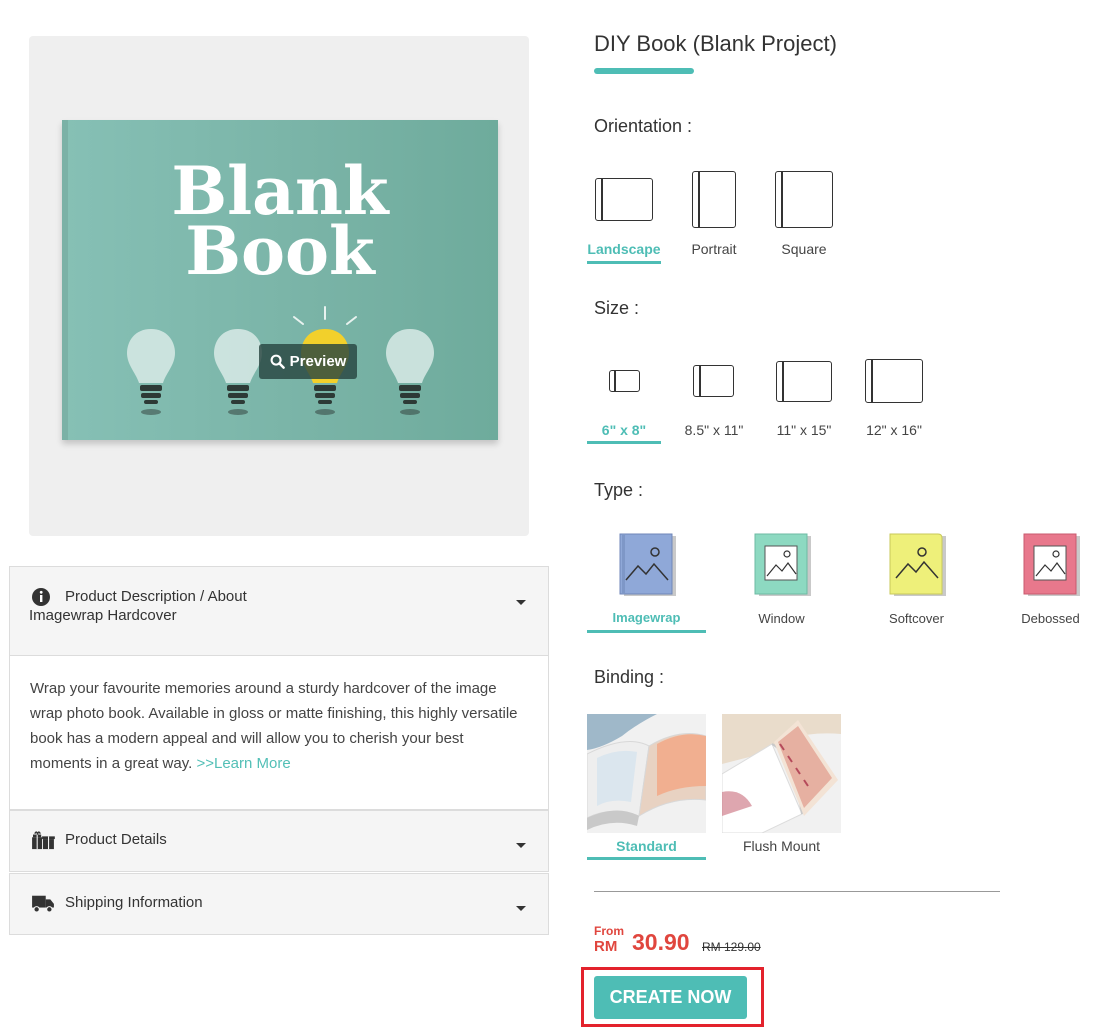 The width and height of the screenshot is (1109, 1035). What do you see at coordinates (629, 677) in the screenshot?
I see `binding-label: Binding :` at bounding box center [629, 677].